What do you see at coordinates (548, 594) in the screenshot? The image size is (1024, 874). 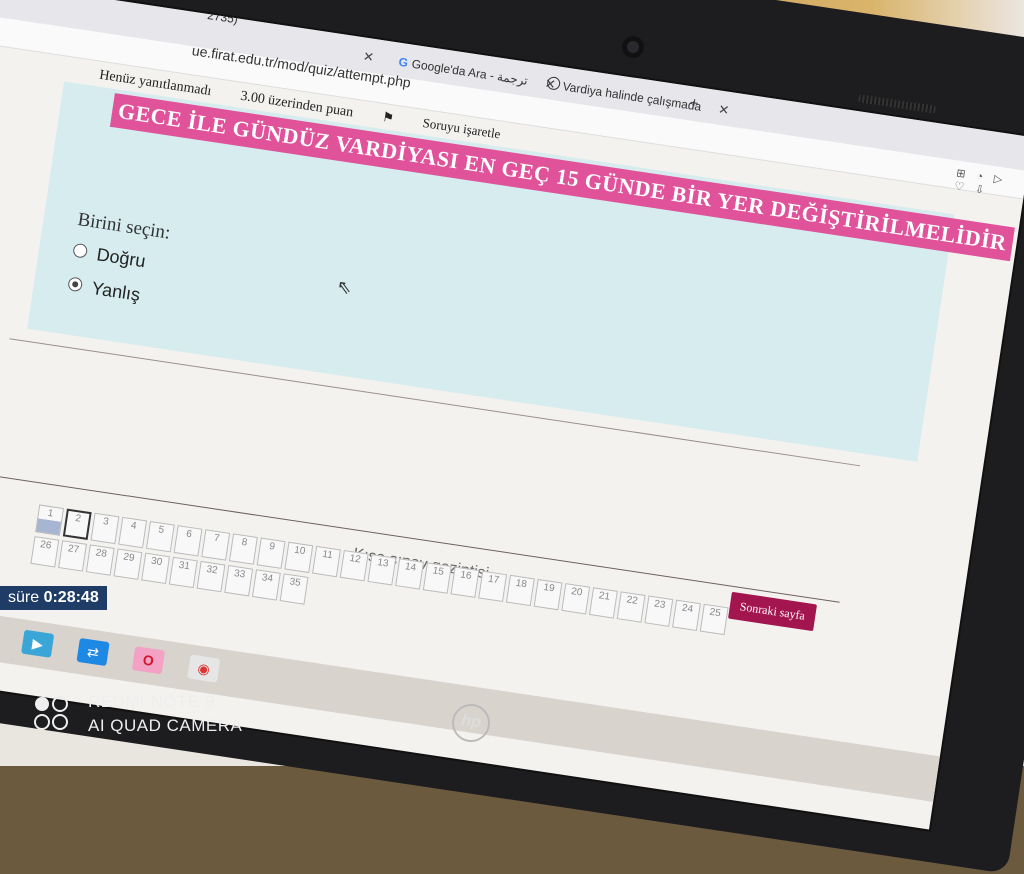 I see `question-nav-button: 19` at bounding box center [548, 594].